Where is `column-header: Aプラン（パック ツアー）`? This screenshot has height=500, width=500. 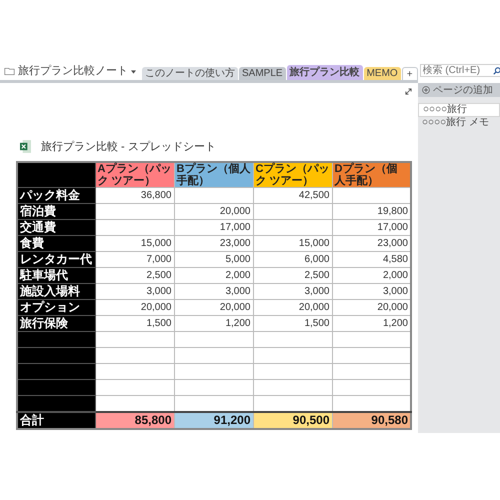 column-header: Aプラン（パック ツアー） is located at coordinates (134, 175).